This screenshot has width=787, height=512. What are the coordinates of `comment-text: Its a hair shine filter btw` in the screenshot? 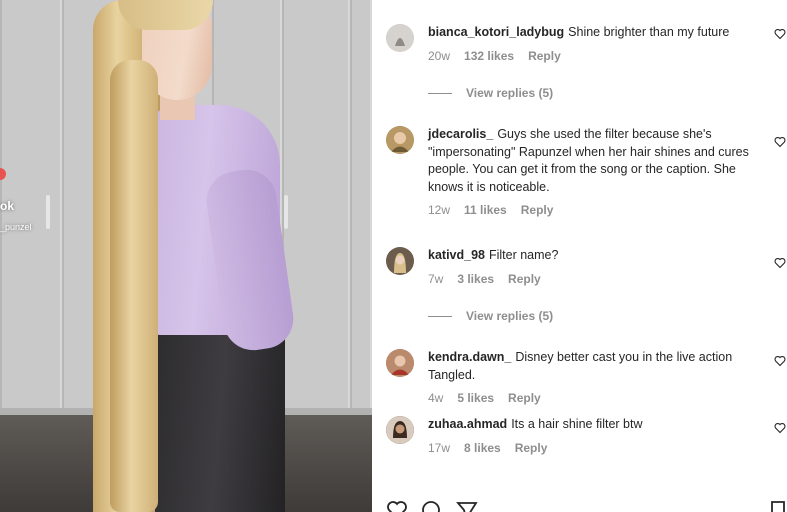 It's located at (577, 424).